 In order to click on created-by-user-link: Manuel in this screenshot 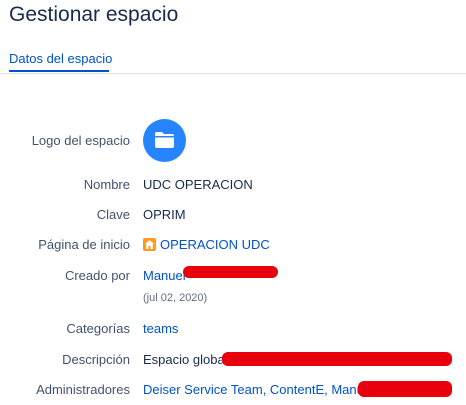, I will do `click(164, 275)`.